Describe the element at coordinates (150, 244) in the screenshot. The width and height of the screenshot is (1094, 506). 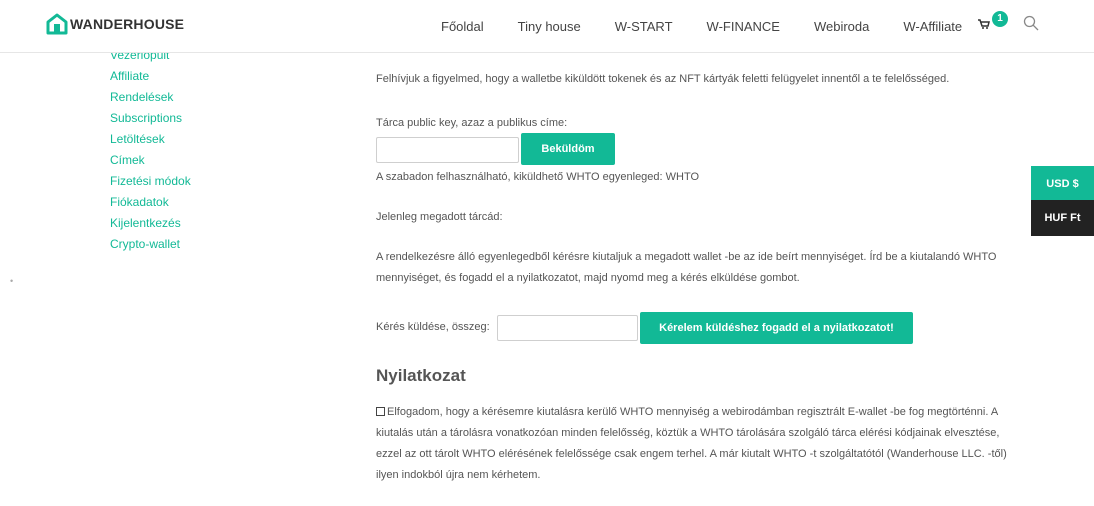
I see `sidebar-item-crypto-wallet: Crypto-wallet` at that location.